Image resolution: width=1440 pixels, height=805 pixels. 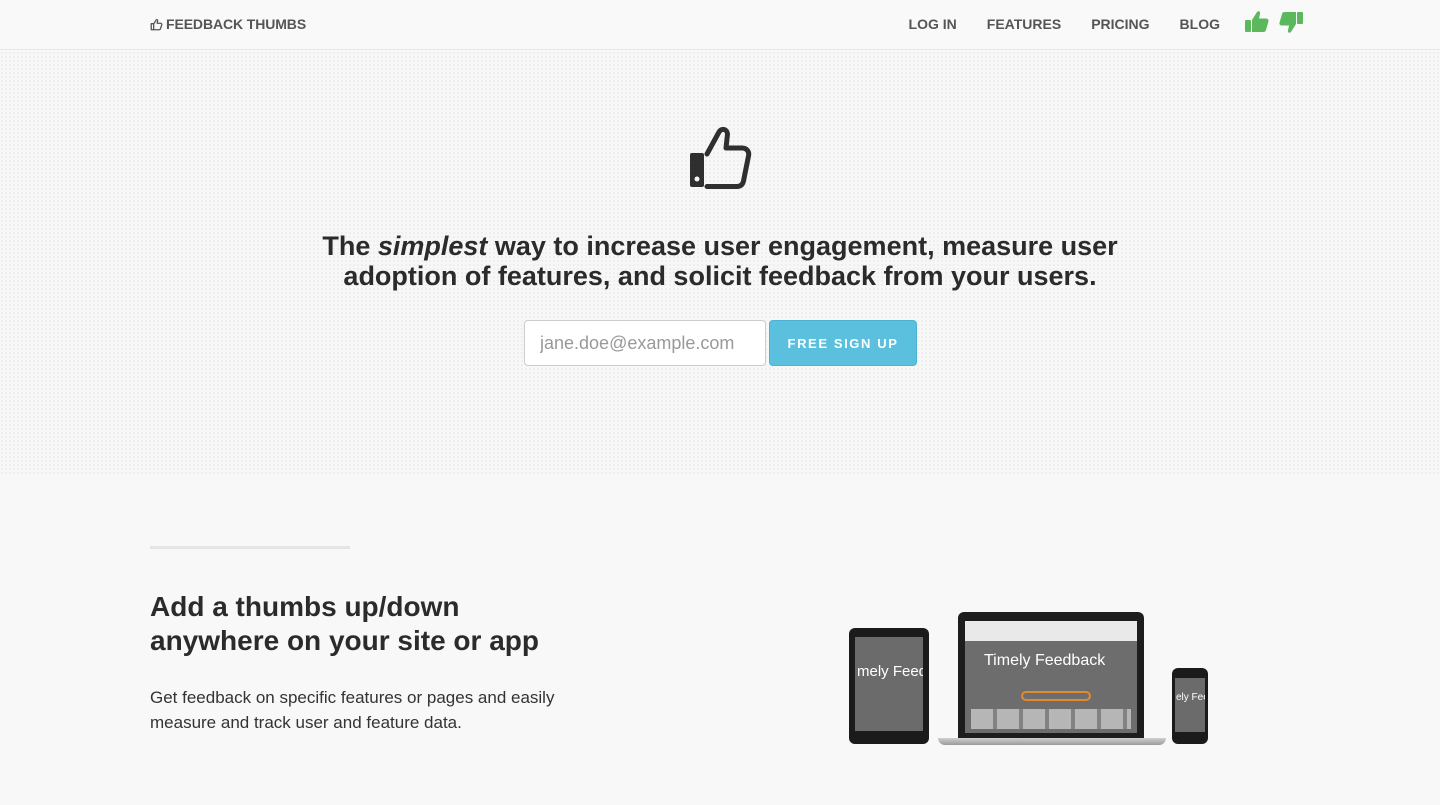 I want to click on thumbs-down-icon, so click(x=1291, y=22).